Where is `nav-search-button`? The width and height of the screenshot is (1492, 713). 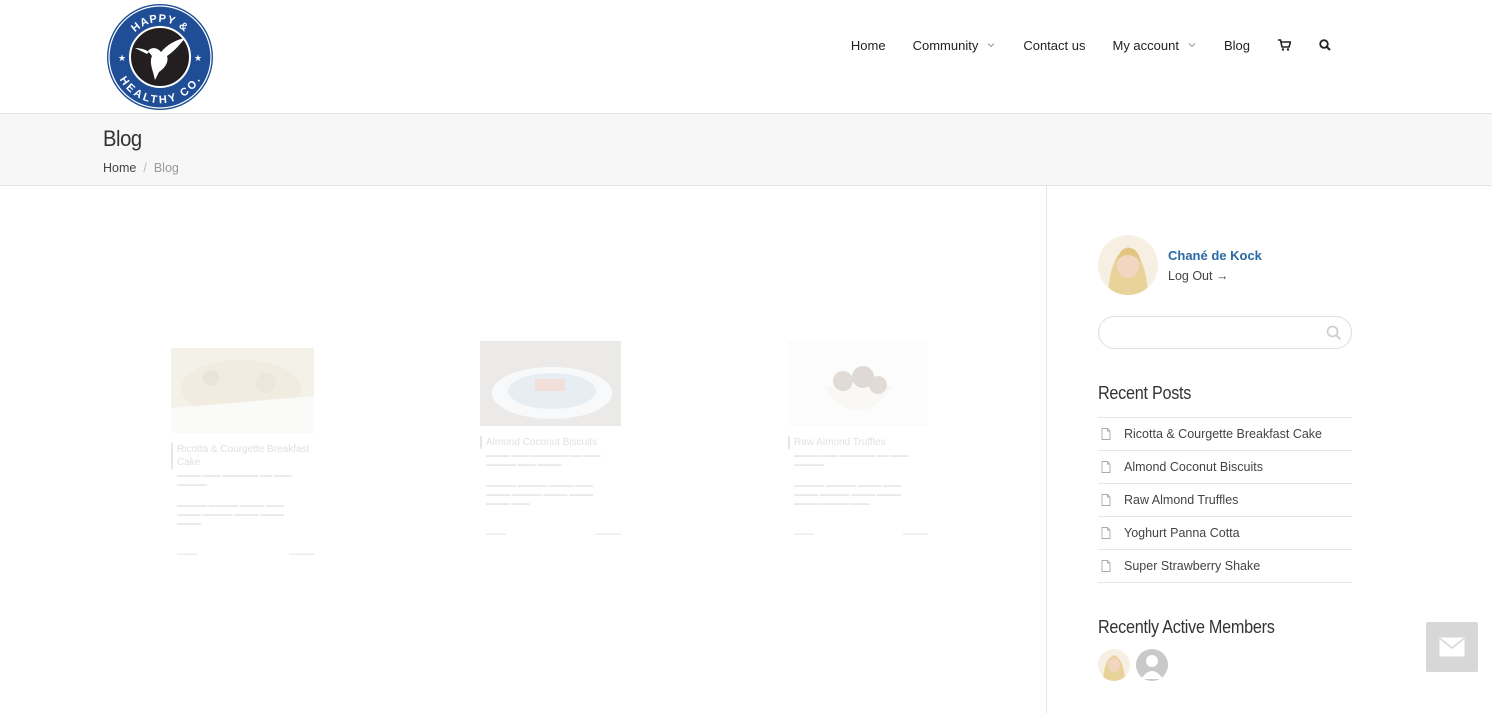
nav-search-button is located at coordinates (1325, 45).